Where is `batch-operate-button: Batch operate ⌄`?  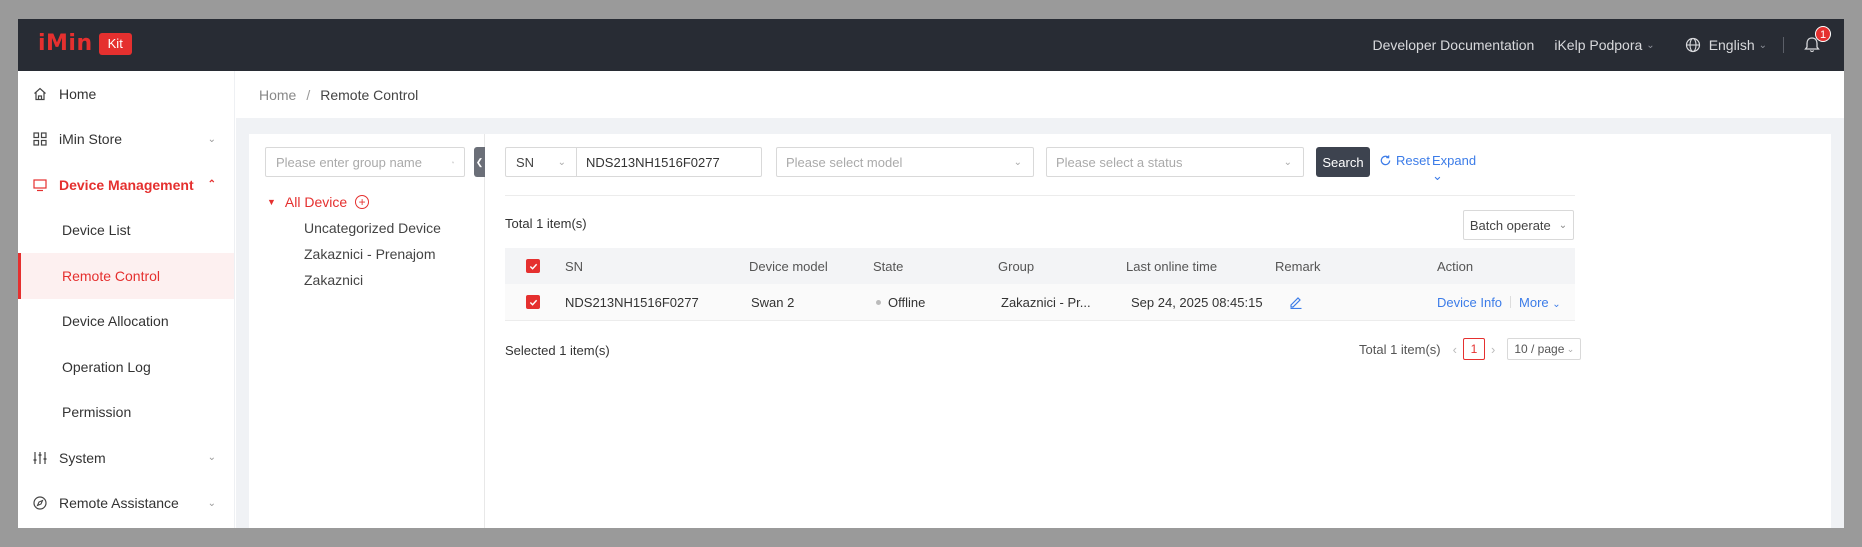
batch-operate-button: Batch operate ⌄ is located at coordinates (1518, 225).